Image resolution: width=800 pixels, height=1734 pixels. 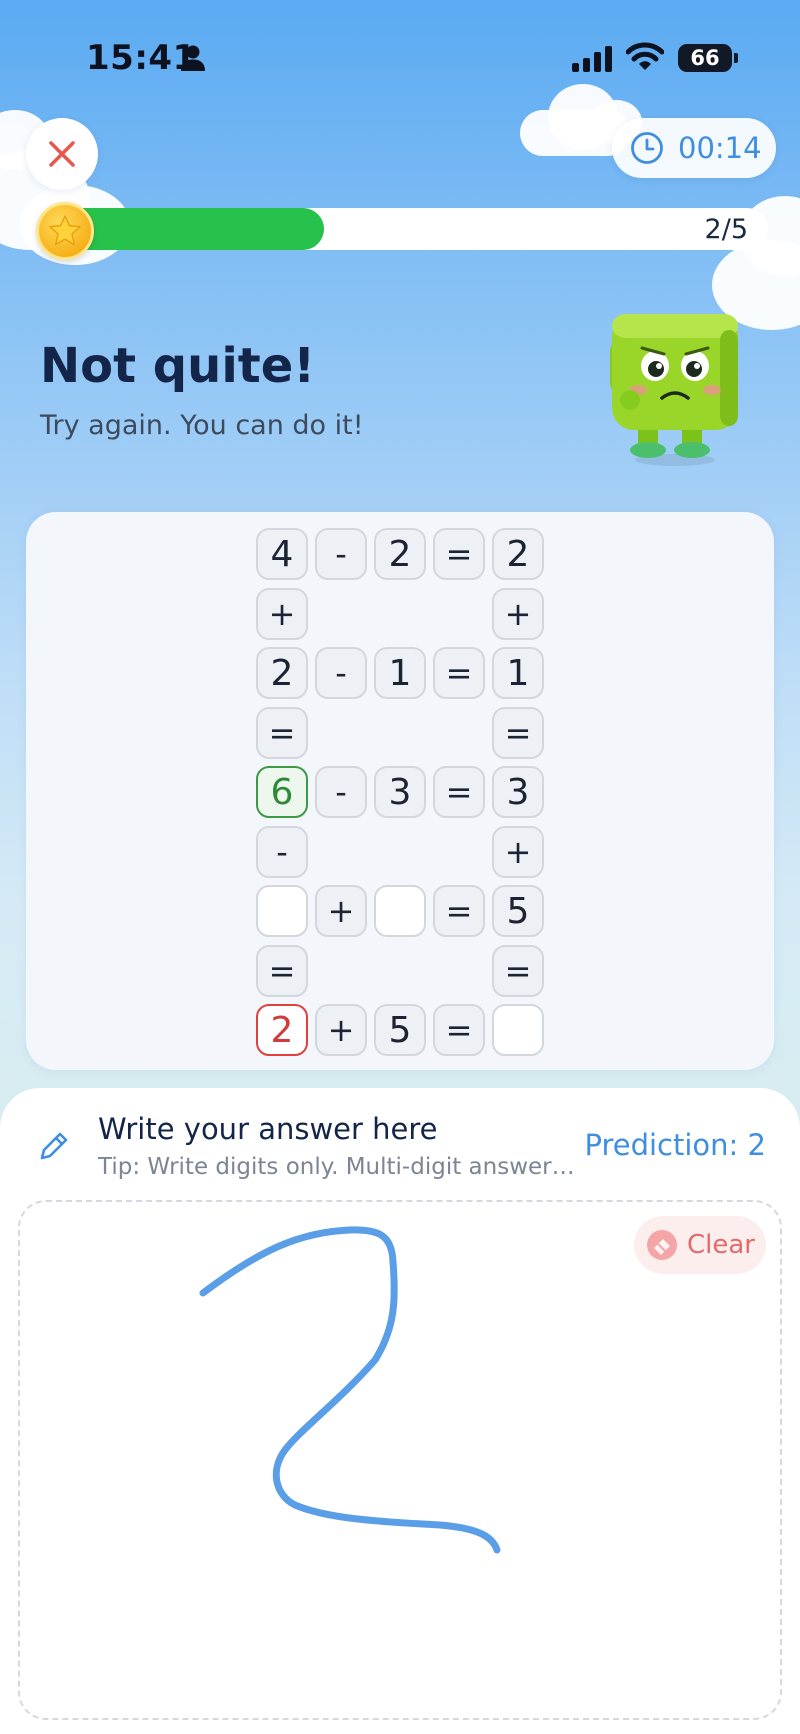 What do you see at coordinates (720, 148) in the screenshot?
I see `timer-value: 00:14` at bounding box center [720, 148].